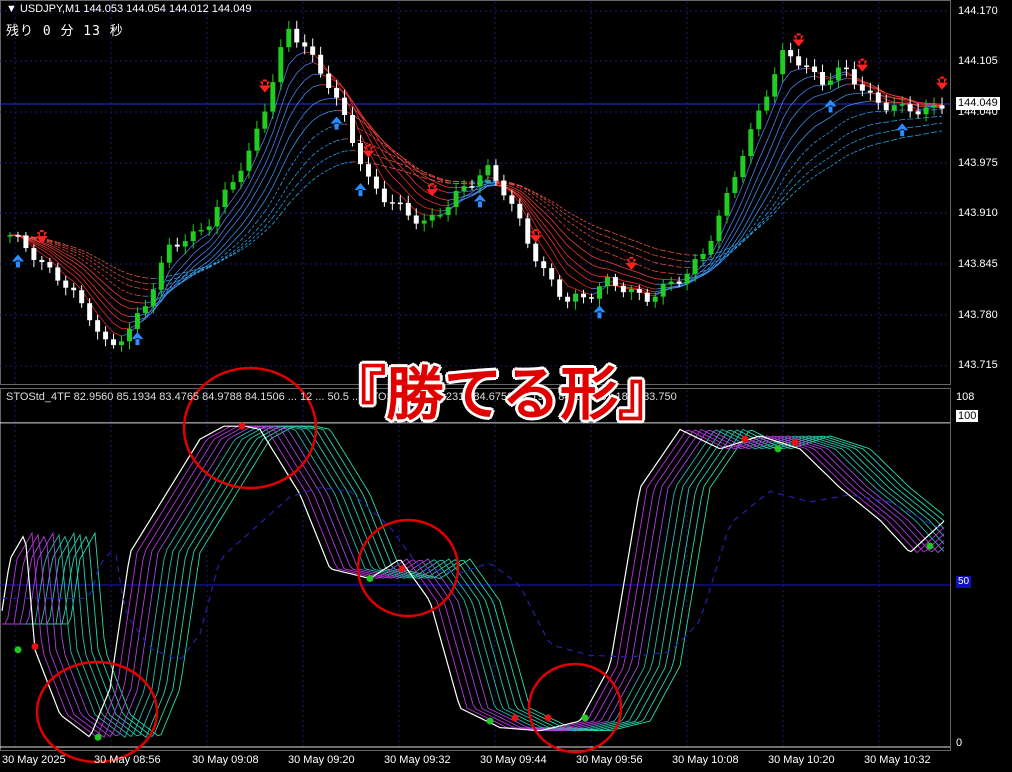  What do you see at coordinates (11, 9) in the screenshot?
I see `collapse-triangle-icon: ▼` at bounding box center [11, 9].